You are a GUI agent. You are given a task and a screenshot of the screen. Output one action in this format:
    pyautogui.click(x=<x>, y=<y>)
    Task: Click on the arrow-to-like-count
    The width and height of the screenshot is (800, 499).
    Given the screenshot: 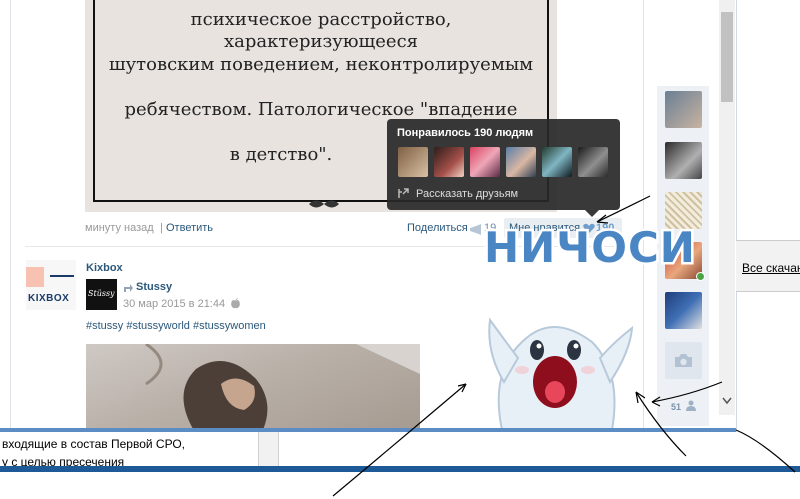 What is the action you would take?
    pyautogui.click(x=623, y=209)
    